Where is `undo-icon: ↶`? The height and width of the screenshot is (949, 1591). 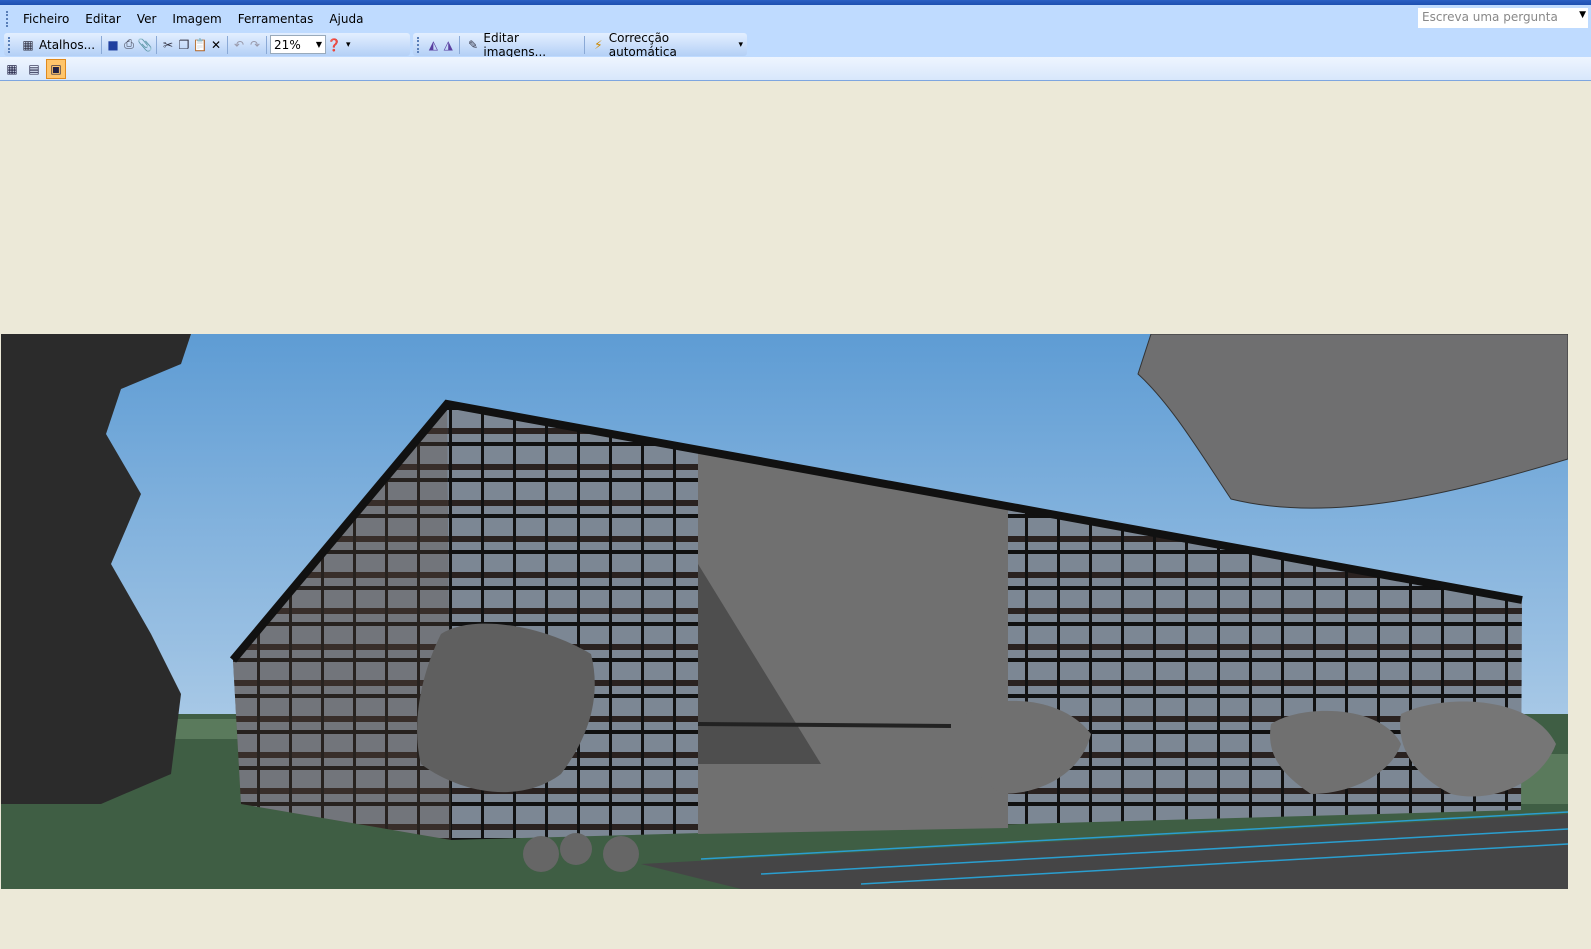 undo-icon: ↶ is located at coordinates (239, 45).